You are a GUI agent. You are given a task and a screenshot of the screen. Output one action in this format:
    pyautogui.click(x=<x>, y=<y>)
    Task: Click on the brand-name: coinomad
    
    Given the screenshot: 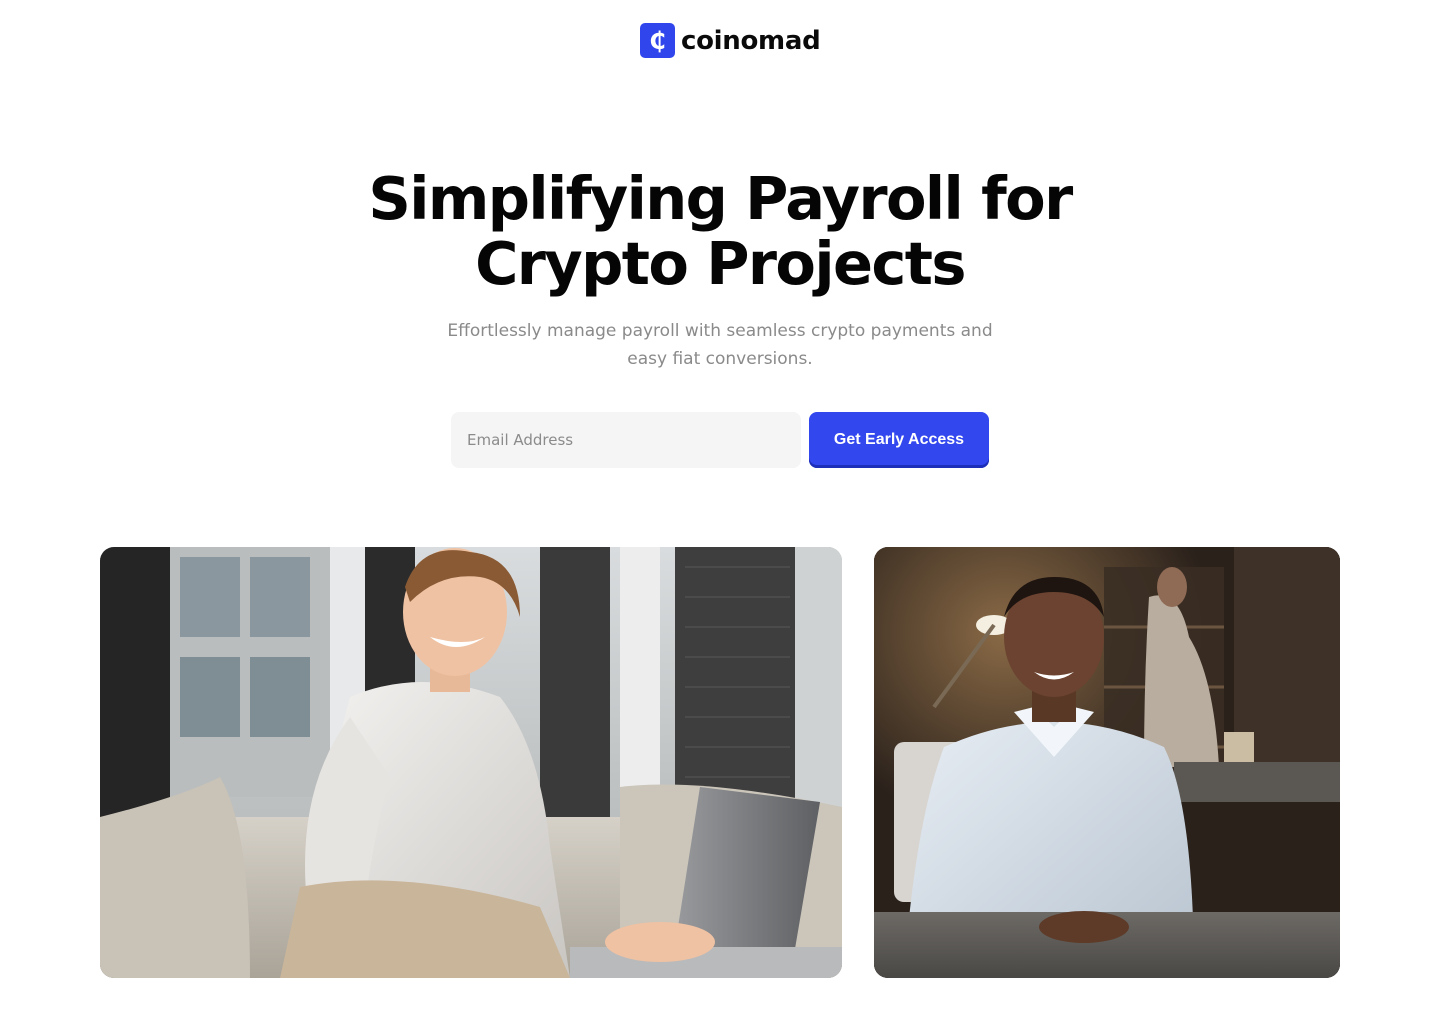 What is the action you would take?
    pyautogui.click(x=751, y=40)
    